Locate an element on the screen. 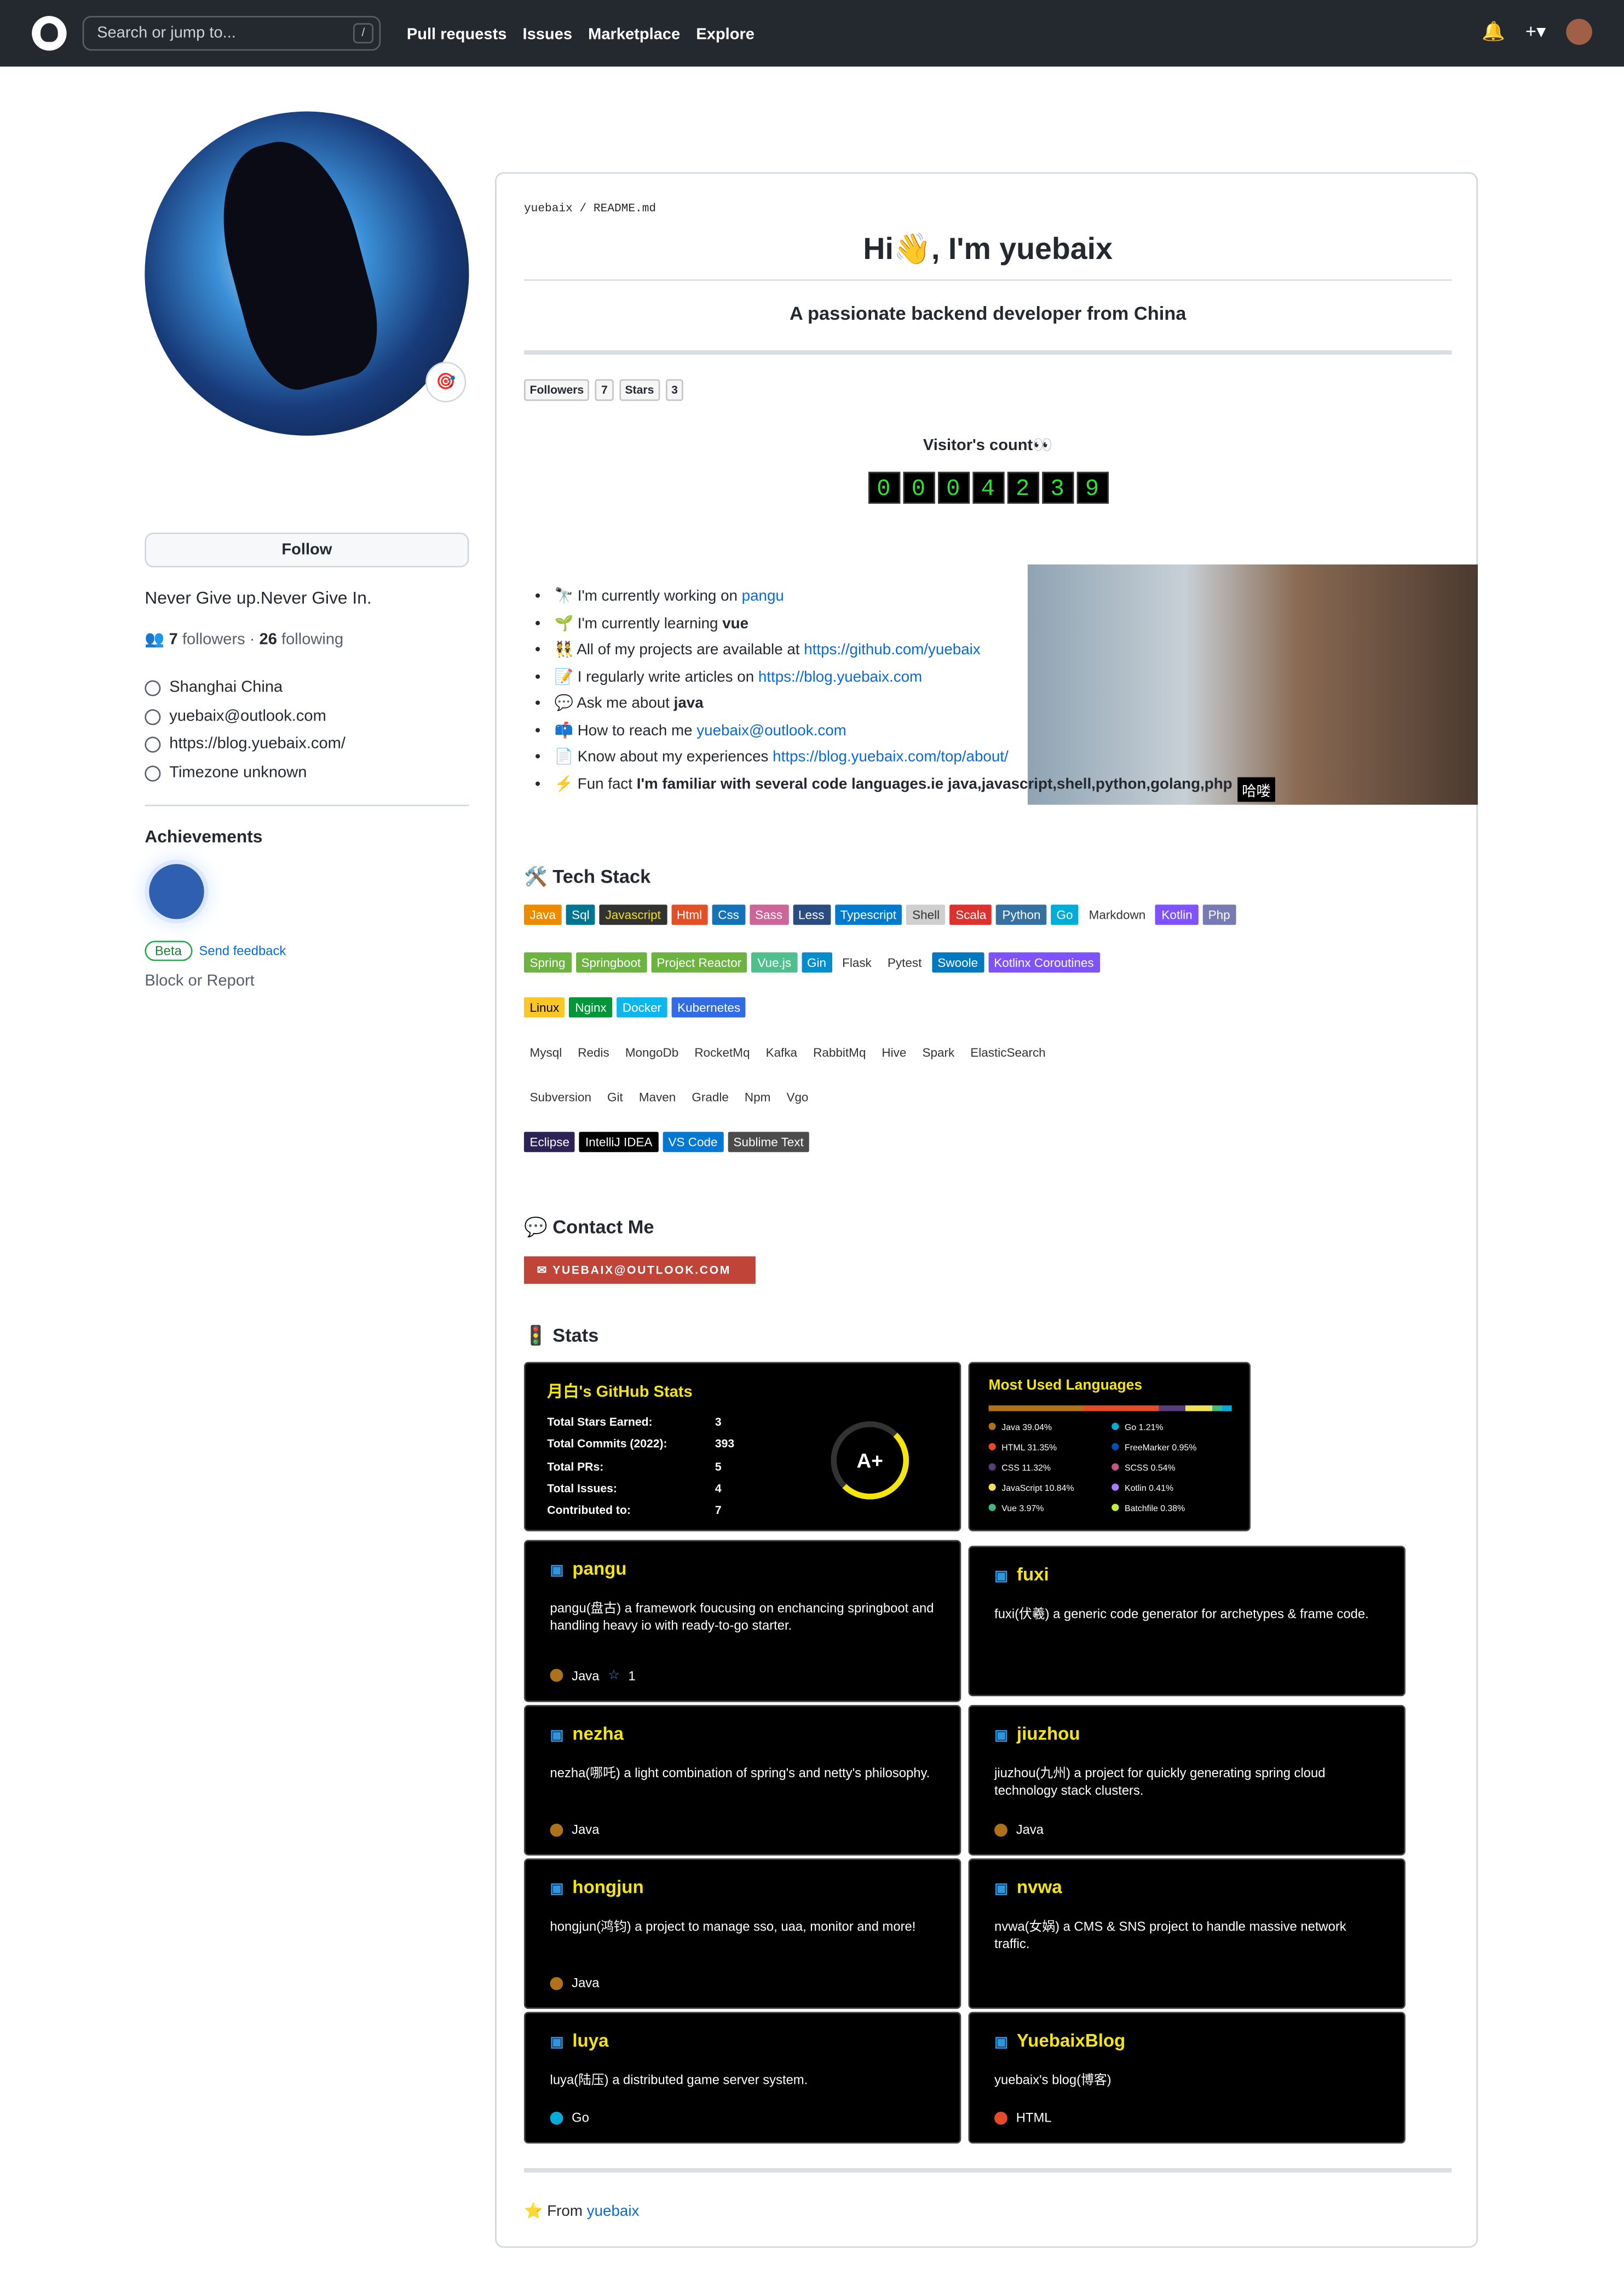 This screenshot has width=1624, height=2270. bell-icon: 🔔 is located at coordinates (1493, 32).